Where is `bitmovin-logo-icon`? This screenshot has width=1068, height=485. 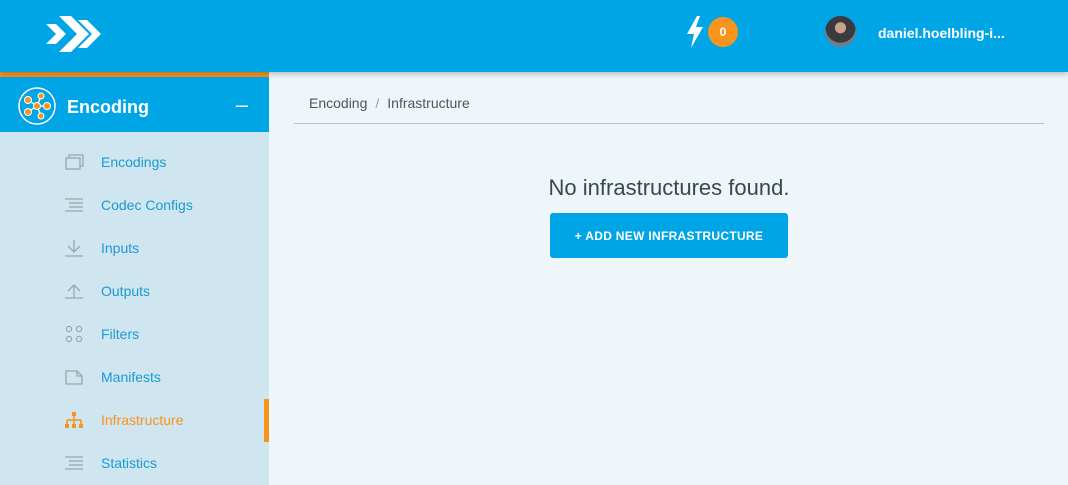
bitmovin-logo-icon is located at coordinates (72, 34).